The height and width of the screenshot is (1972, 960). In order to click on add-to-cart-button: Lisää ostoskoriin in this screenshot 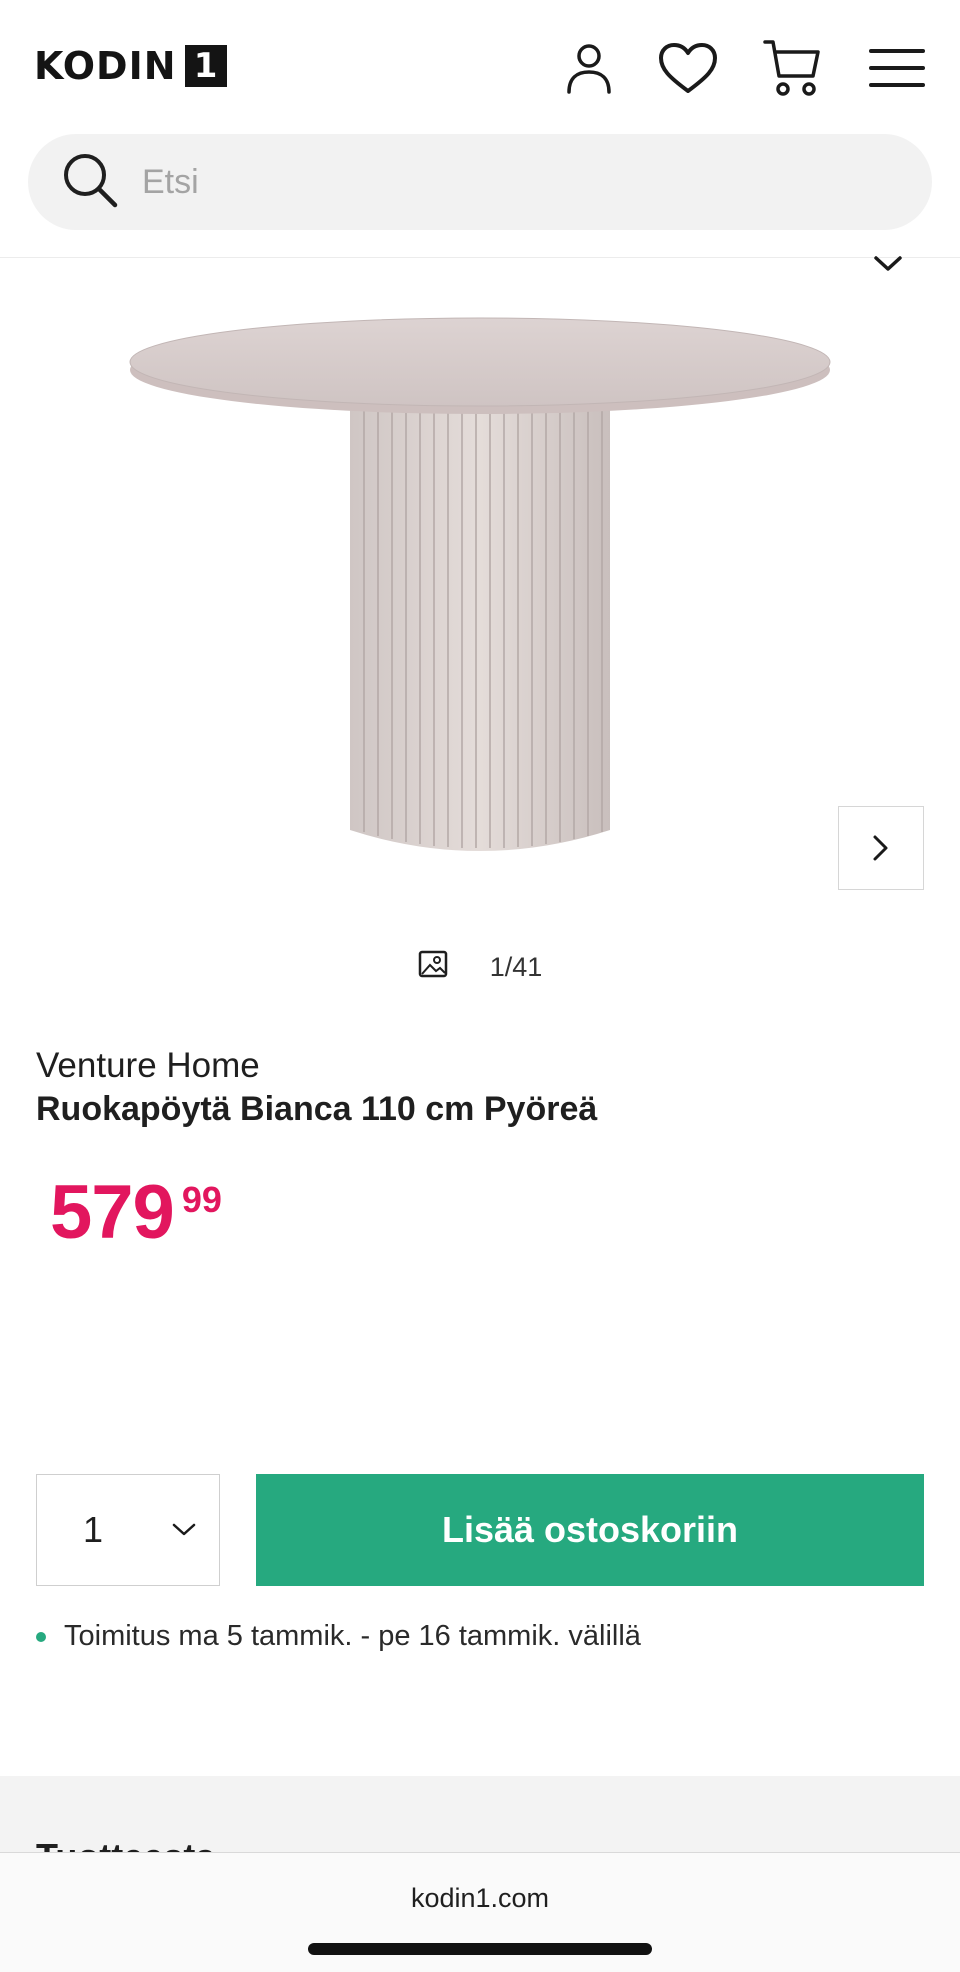, I will do `click(590, 1530)`.